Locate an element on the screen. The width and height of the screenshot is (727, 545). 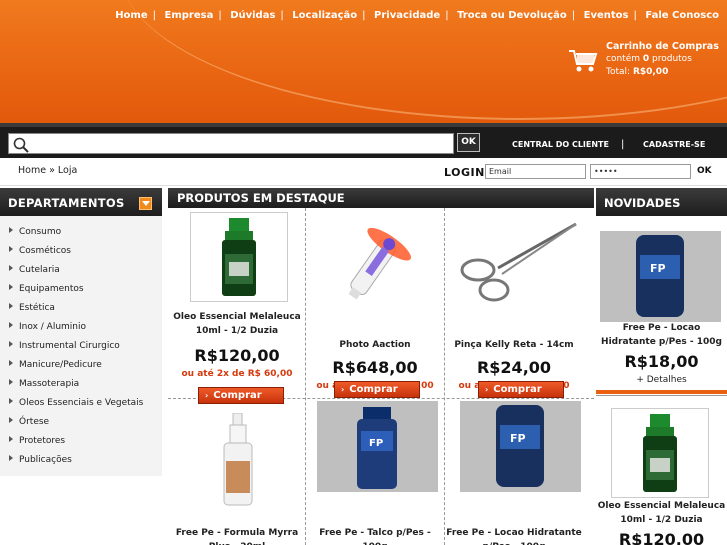
departments-title: DEPARTAMENTOS is located at coordinates (66, 203).